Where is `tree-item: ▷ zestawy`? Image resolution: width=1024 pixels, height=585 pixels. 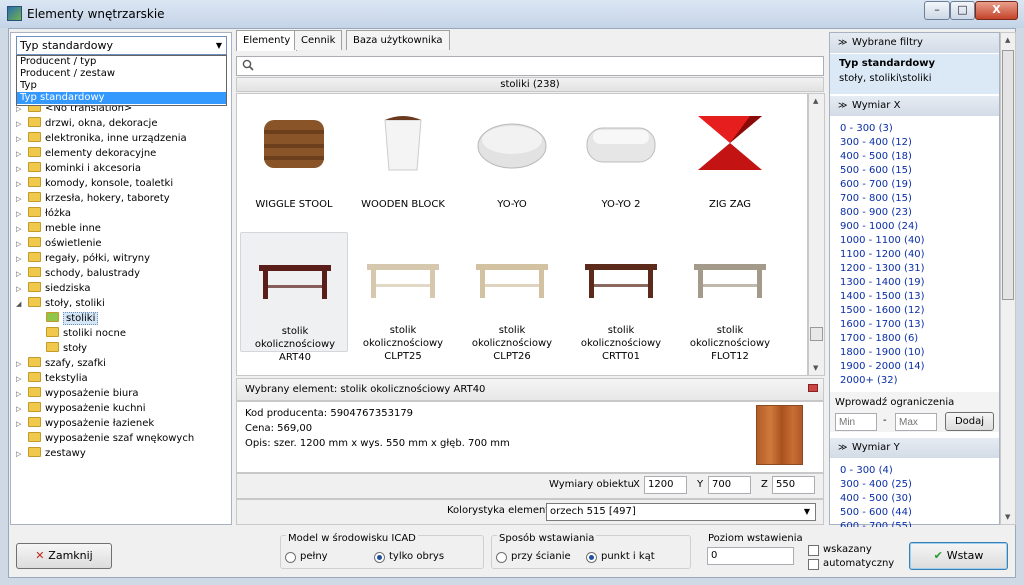 tree-item: ▷ zestawy is located at coordinates (51, 453).